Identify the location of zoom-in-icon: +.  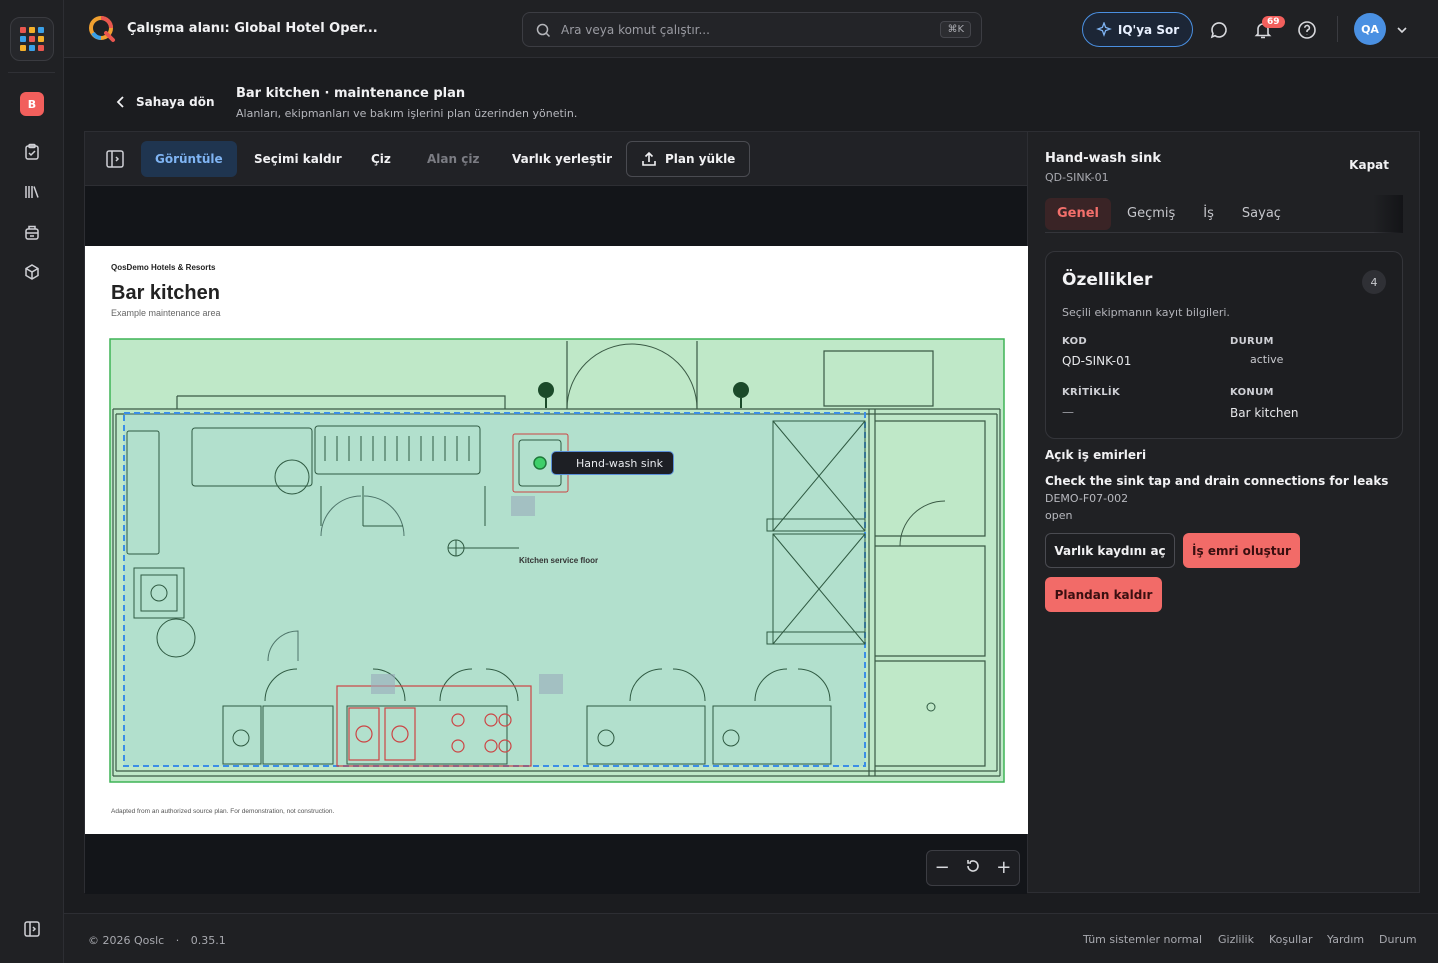
(1003, 868).